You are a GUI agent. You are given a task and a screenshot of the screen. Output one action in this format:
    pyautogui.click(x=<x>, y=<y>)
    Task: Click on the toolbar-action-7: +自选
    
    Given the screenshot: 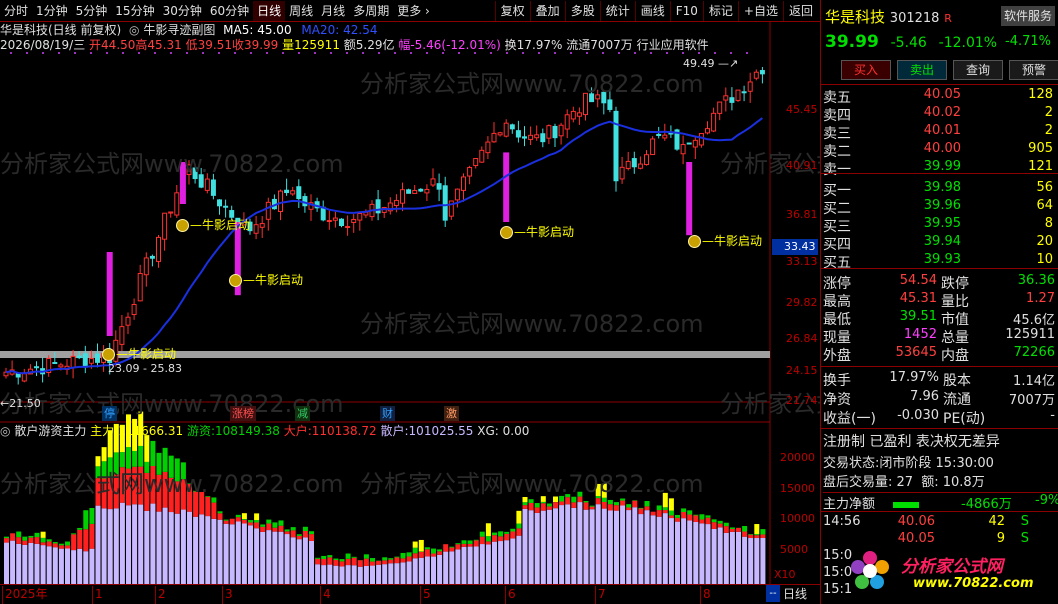 What is the action you would take?
    pyautogui.click(x=760, y=10)
    